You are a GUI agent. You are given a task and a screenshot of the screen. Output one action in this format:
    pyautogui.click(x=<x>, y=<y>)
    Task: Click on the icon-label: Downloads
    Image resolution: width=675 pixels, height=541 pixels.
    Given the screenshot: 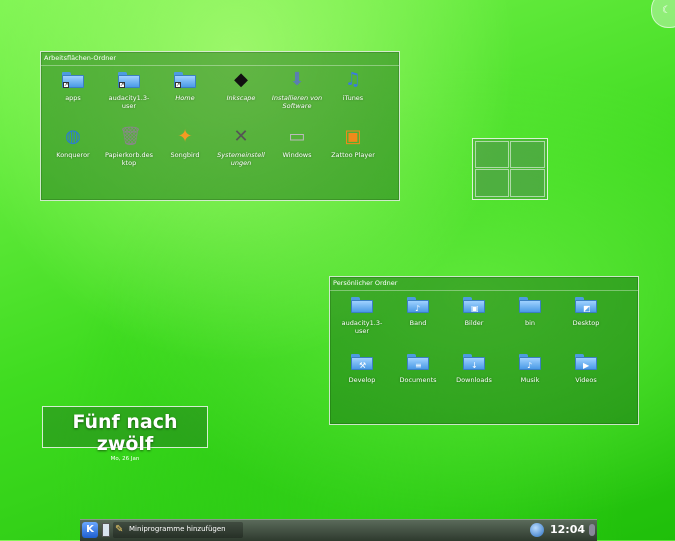 What is the action you would take?
    pyautogui.click(x=474, y=380)
    